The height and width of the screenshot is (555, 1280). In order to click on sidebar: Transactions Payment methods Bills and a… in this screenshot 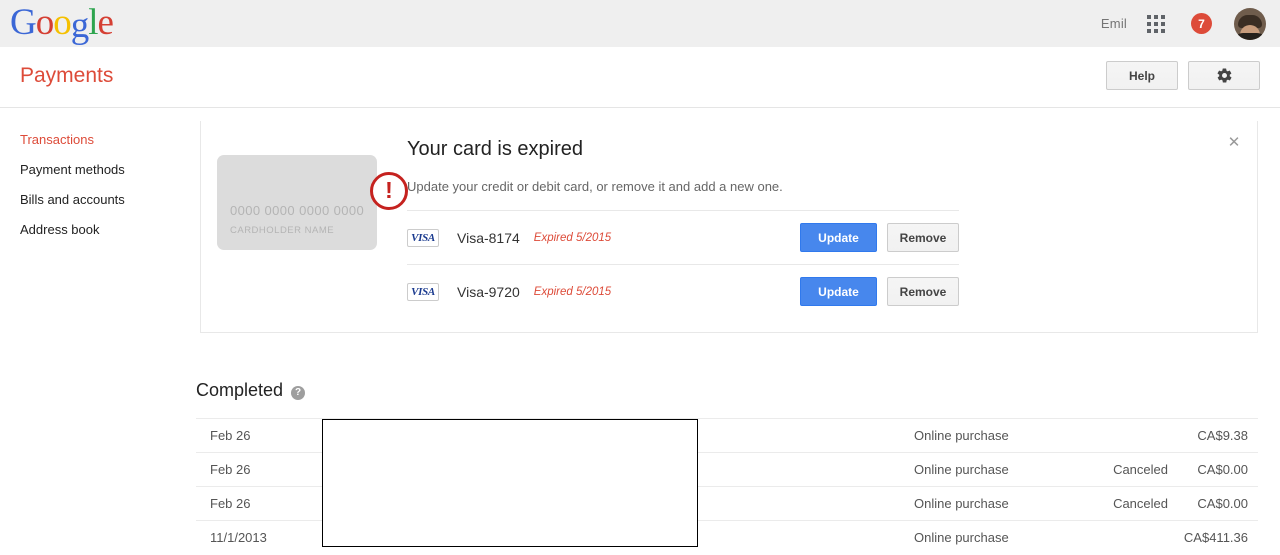, I will do `click(100, 185)`.